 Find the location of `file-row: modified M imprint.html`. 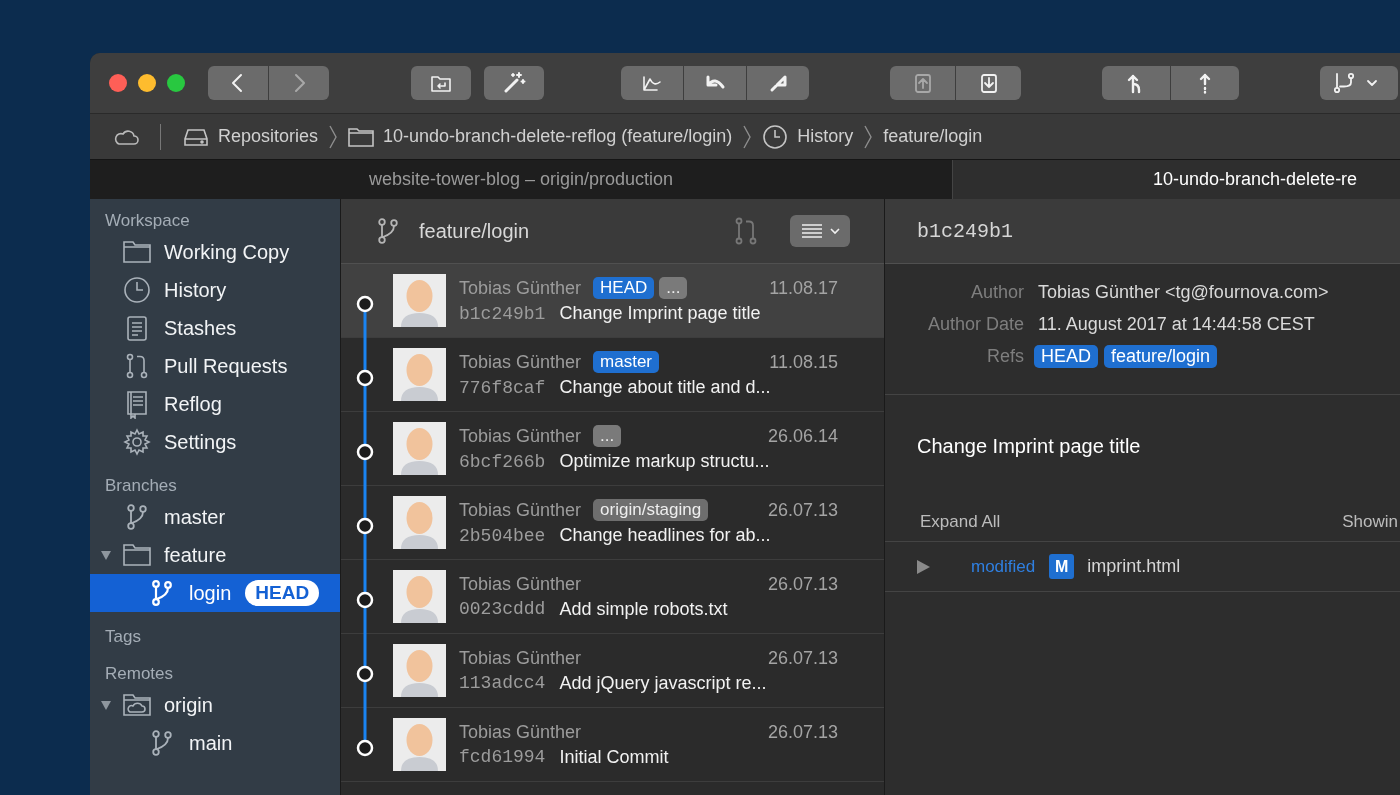

file-row: modified M imprint.html is located at coordinates (1142, 567).